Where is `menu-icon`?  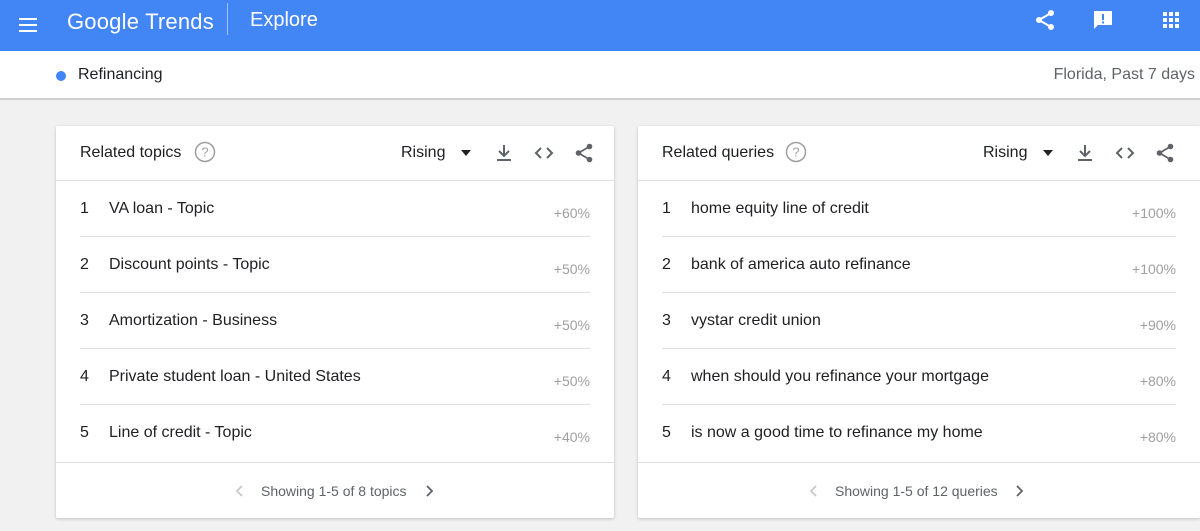 menu-icon is located at coordinates (28, 25).